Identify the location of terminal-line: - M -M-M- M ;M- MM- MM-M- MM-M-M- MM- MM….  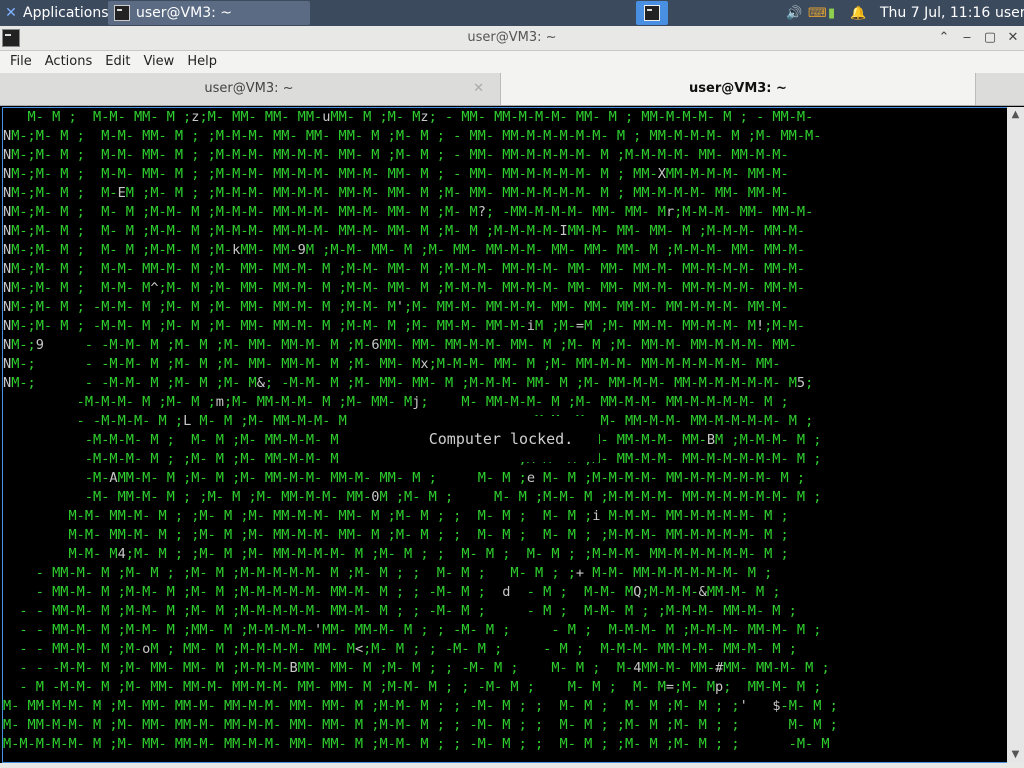
(412, 687).